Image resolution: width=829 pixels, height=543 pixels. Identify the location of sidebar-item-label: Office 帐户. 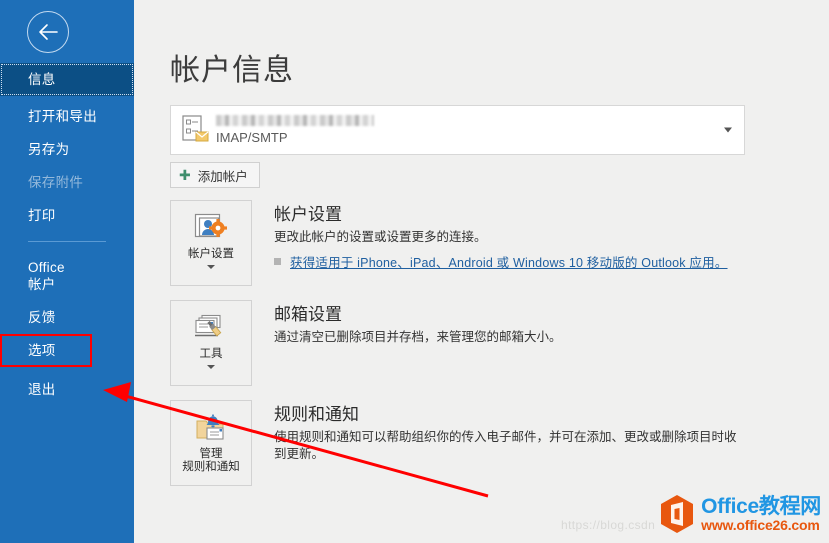
(46, 276).